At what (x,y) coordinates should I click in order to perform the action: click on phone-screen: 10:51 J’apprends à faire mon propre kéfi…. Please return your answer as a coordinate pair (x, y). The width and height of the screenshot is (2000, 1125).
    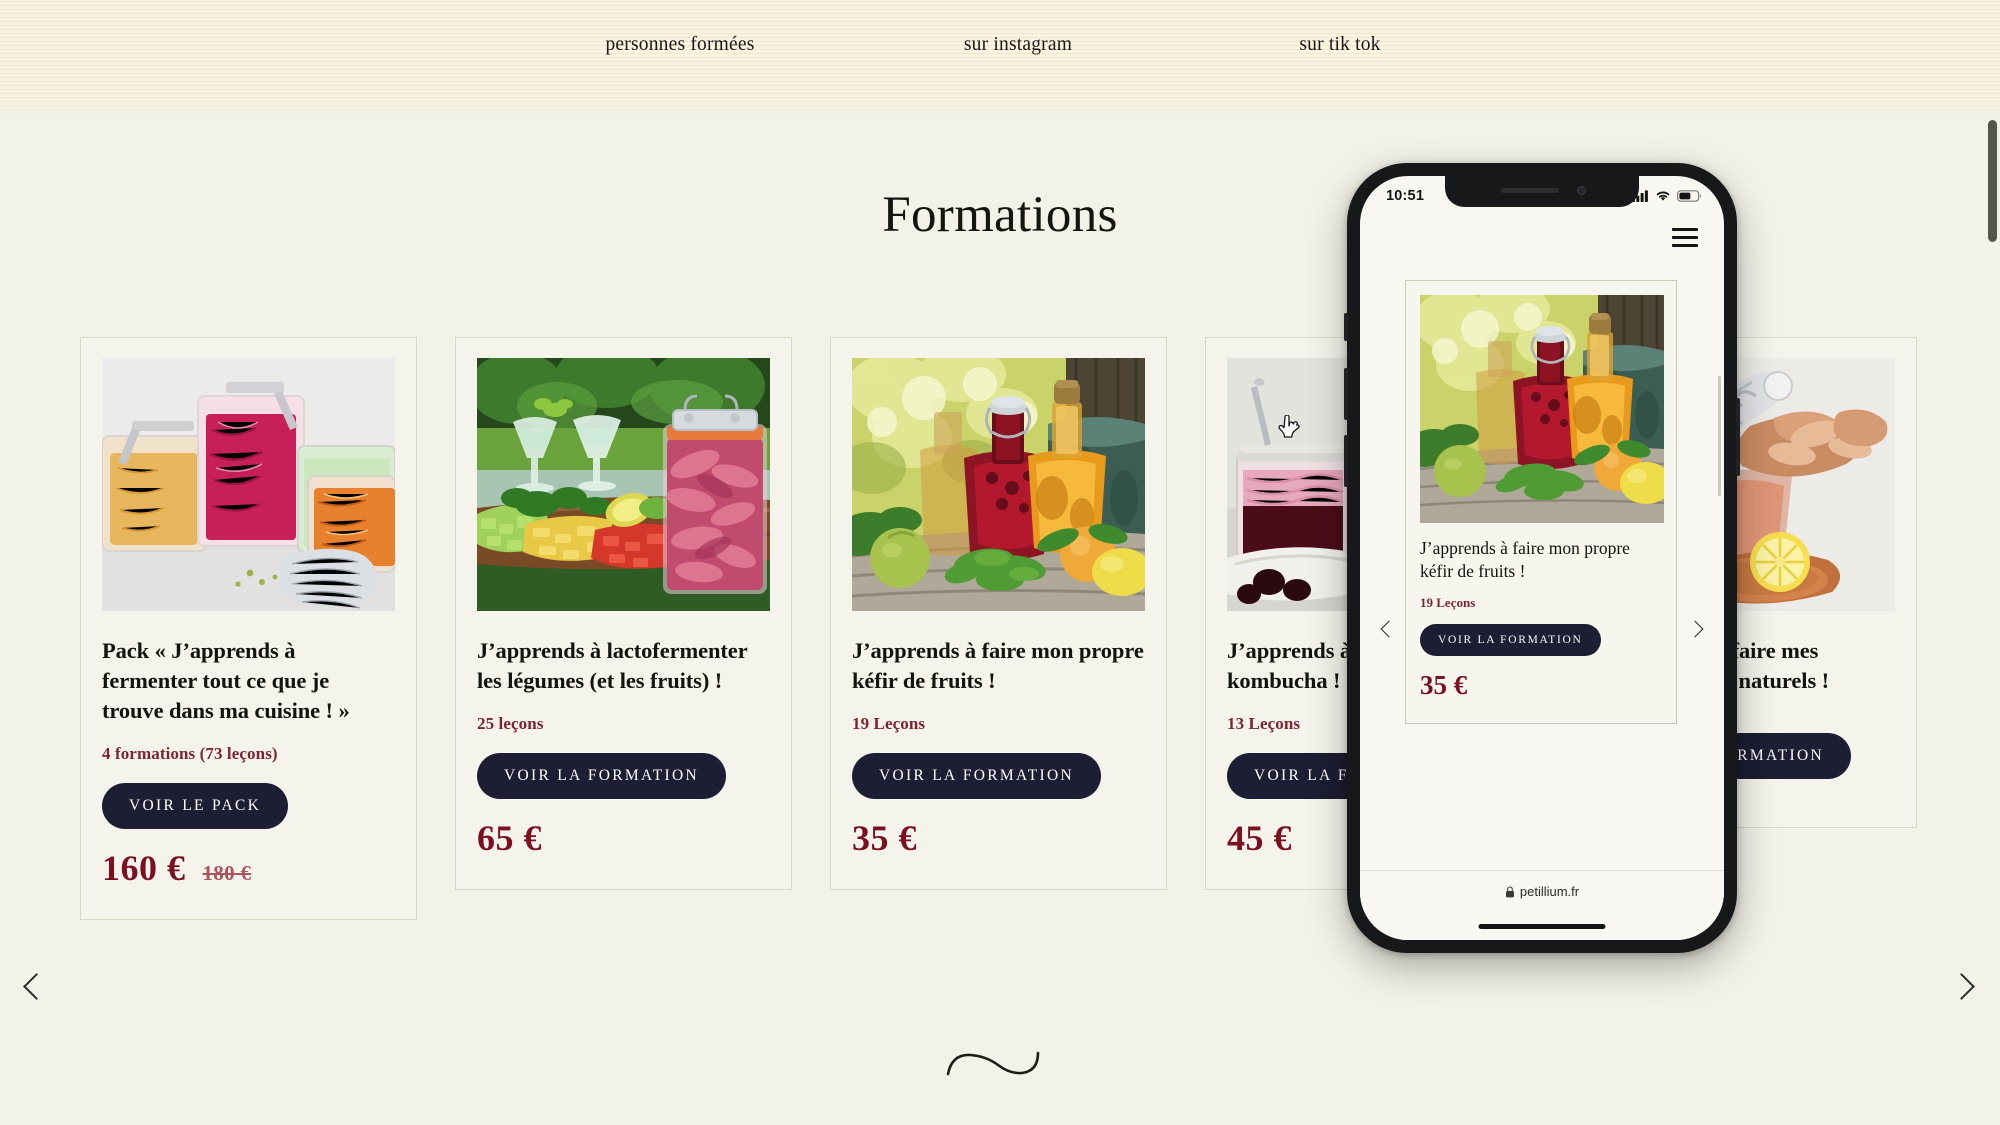
    Looking at the image, I should click on (1542, 558).